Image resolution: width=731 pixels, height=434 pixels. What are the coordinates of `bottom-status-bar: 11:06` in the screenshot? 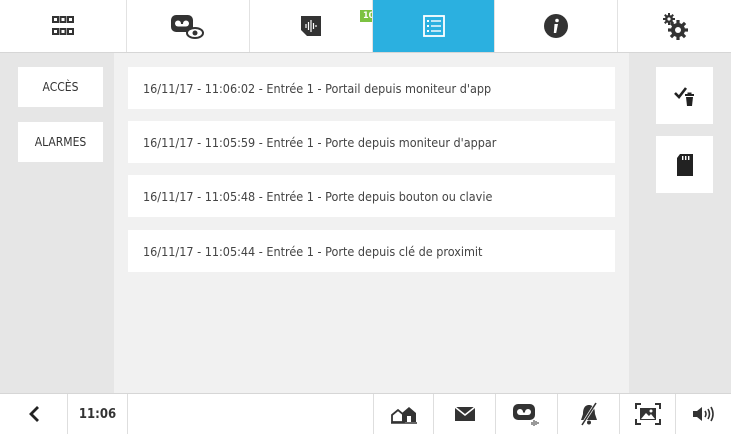 It's located at (365, 413).